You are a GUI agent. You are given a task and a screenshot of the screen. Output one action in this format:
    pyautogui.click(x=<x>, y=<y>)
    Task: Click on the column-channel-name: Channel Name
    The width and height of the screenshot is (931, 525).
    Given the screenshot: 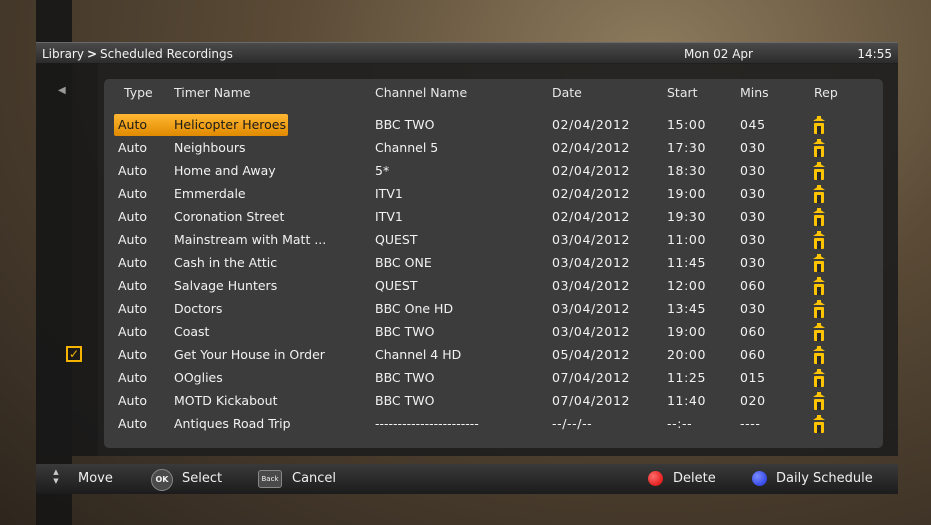 What is the action you would take?
    pyautogui.click(x=421, y=92)
    